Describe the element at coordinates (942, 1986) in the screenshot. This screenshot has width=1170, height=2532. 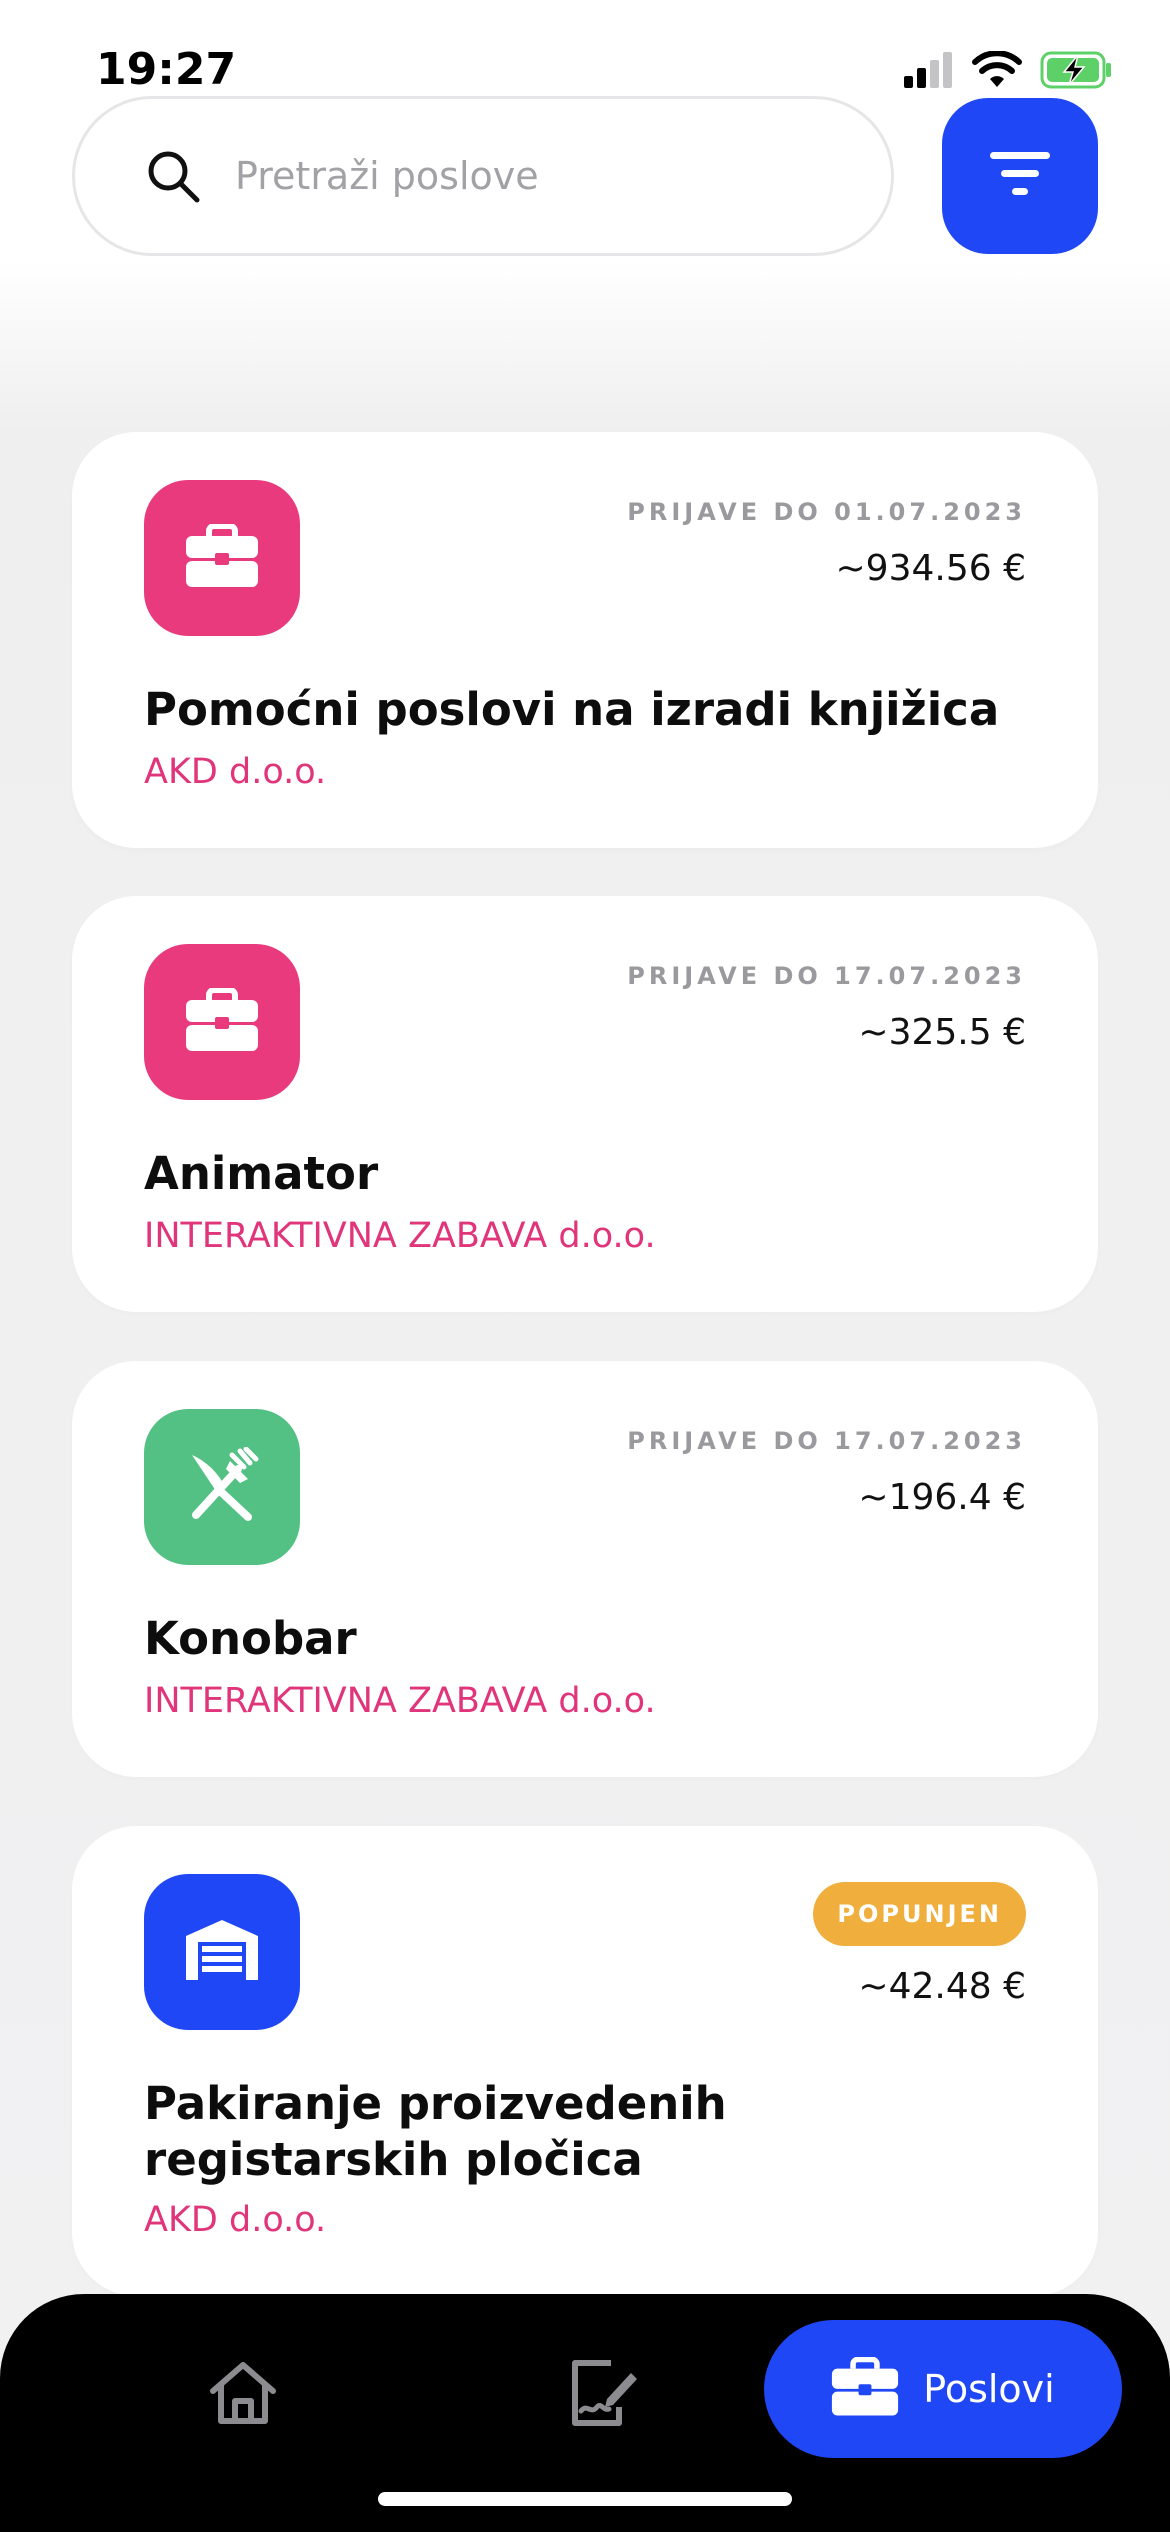
I see `job-price: ~42.48 €` at that location.